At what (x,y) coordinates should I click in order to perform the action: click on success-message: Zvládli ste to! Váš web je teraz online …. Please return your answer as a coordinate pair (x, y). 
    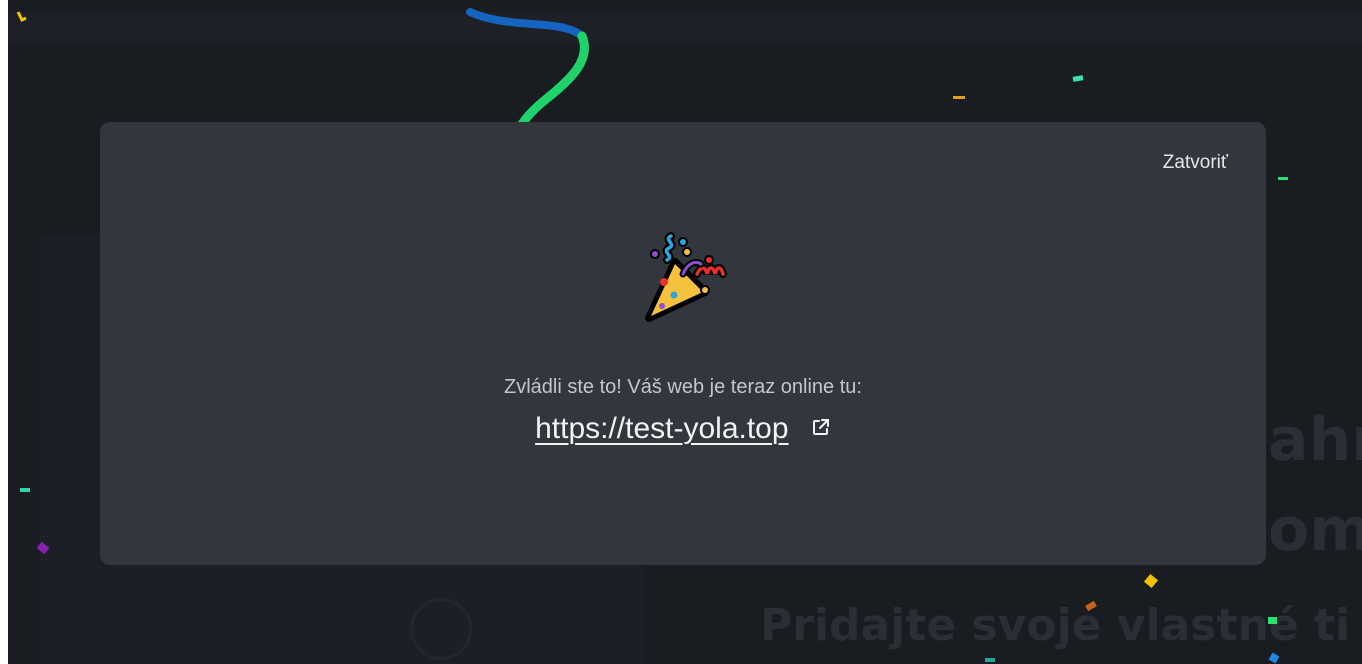
    Looking at the image, I should click on (683, 387).